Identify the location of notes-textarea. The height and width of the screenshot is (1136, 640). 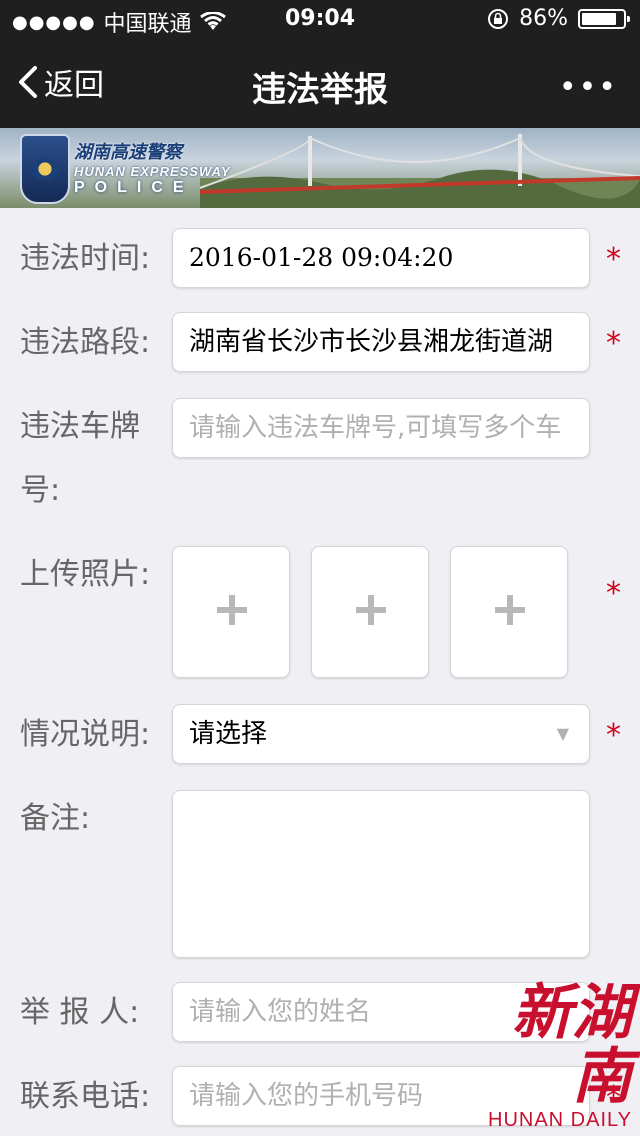
(381, 874).